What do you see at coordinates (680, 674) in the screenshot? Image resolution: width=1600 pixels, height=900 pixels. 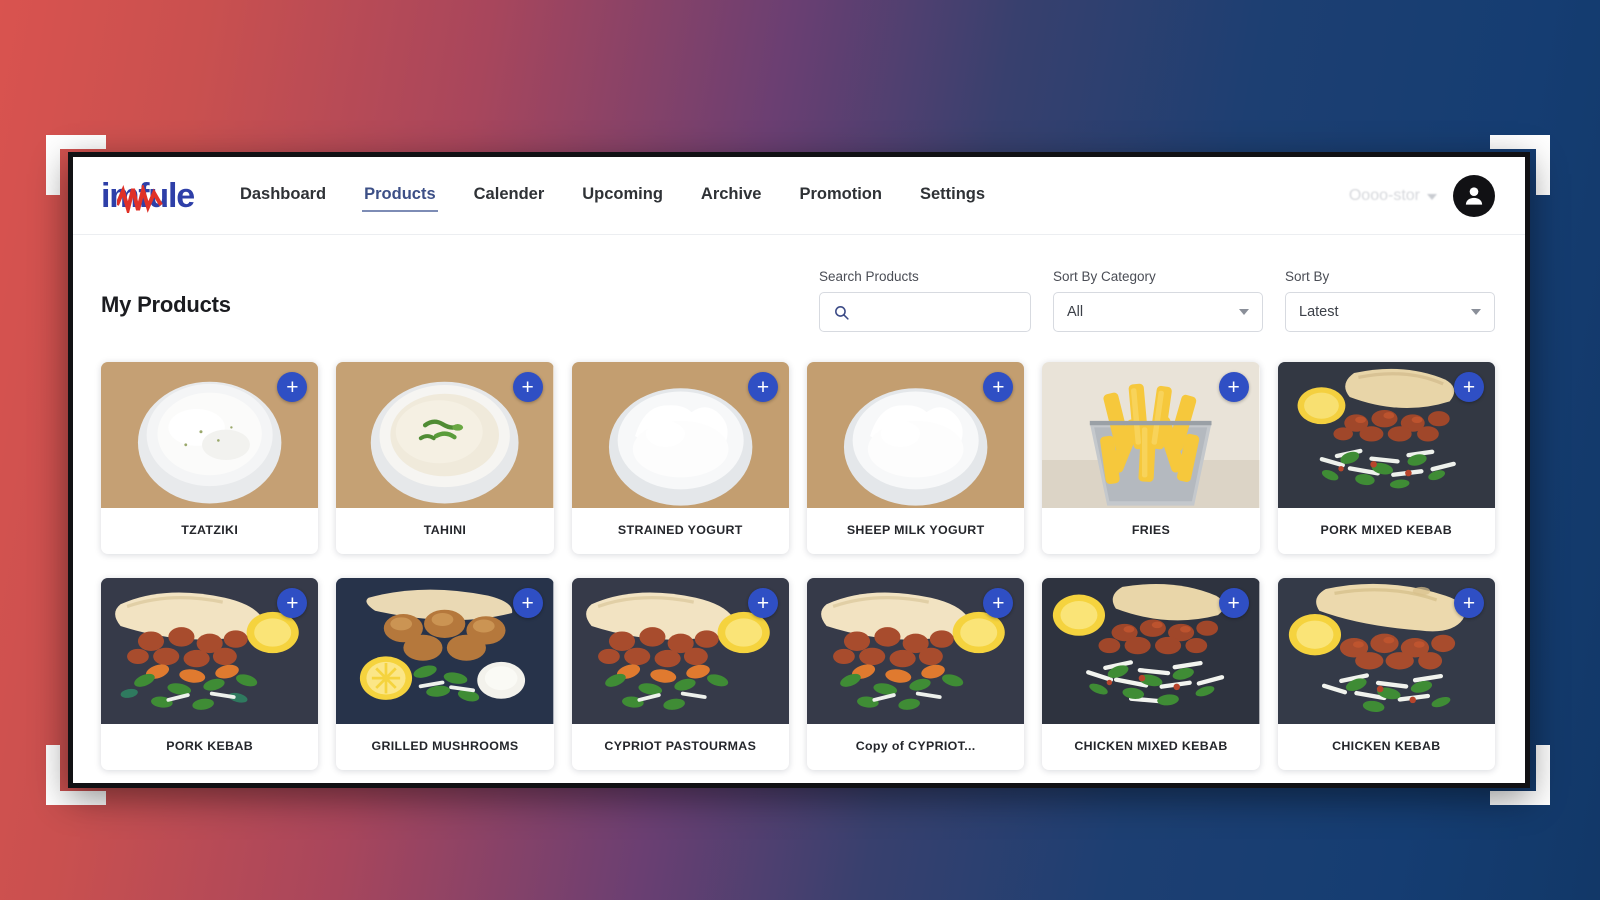 I see `product-card: + CYPRIOT PASTOURMAS` at bounding box center [680, 674].